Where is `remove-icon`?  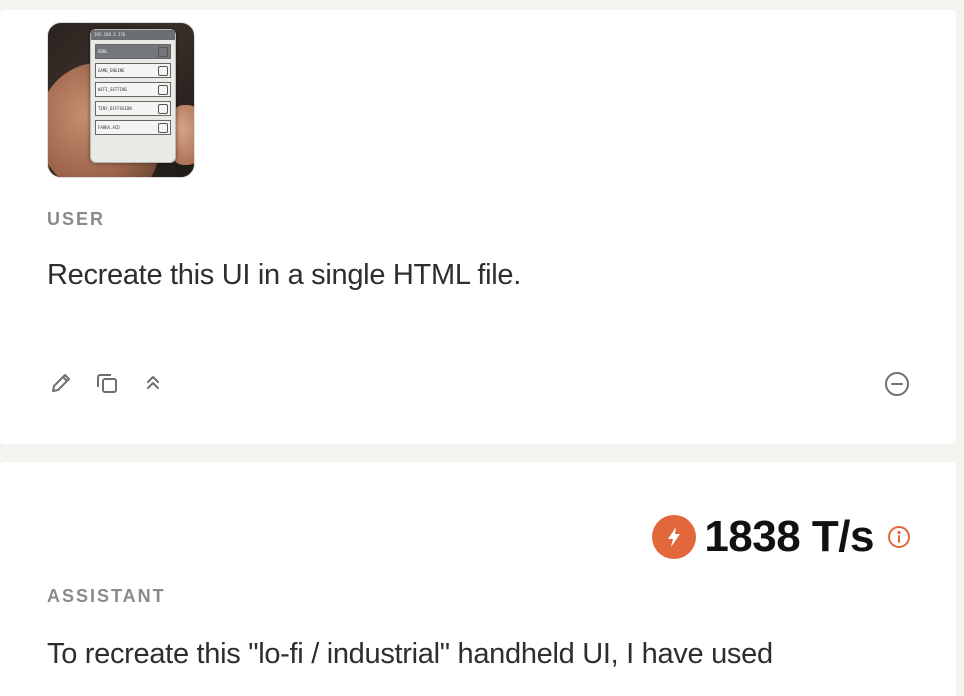 remove-icon is located at coordinates (897, 384).